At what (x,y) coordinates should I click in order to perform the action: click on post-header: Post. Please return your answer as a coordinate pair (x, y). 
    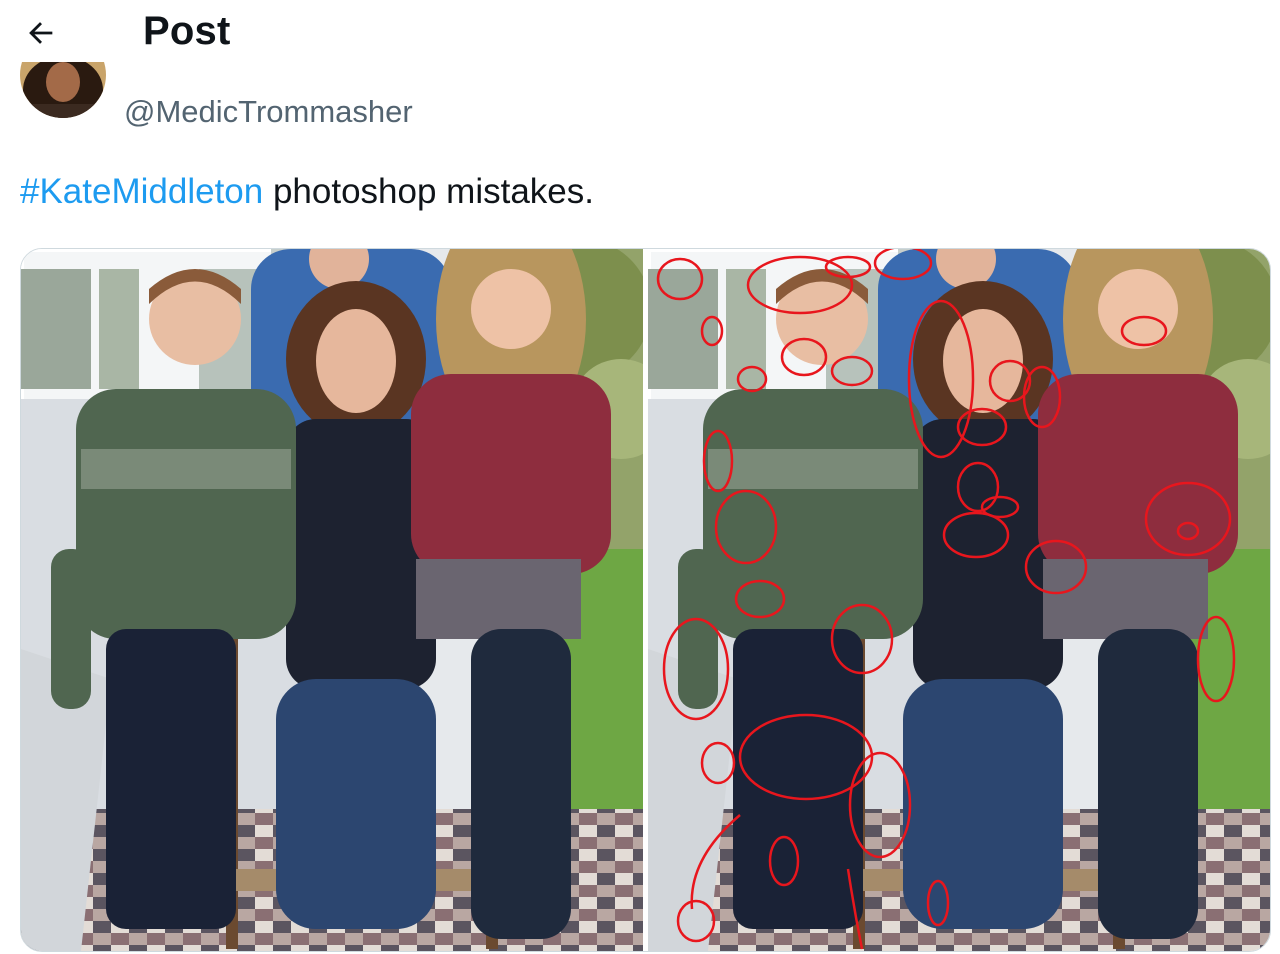
    Looking at the image, I should click on (640, 31).